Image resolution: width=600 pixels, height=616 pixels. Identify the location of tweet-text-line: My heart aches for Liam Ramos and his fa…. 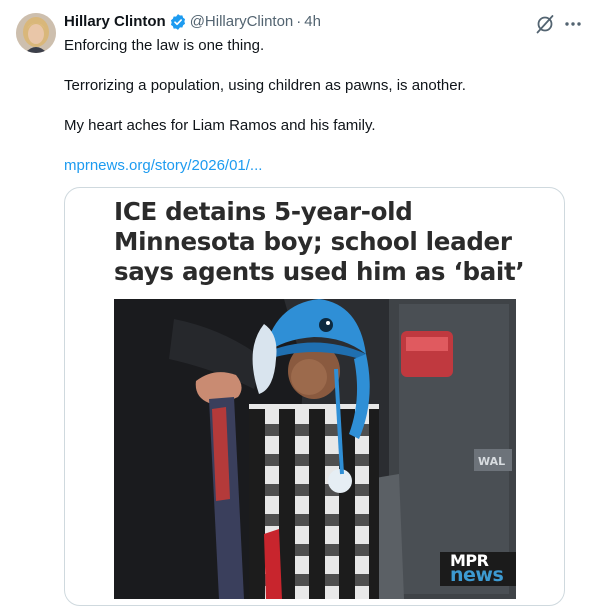
(220, 125).